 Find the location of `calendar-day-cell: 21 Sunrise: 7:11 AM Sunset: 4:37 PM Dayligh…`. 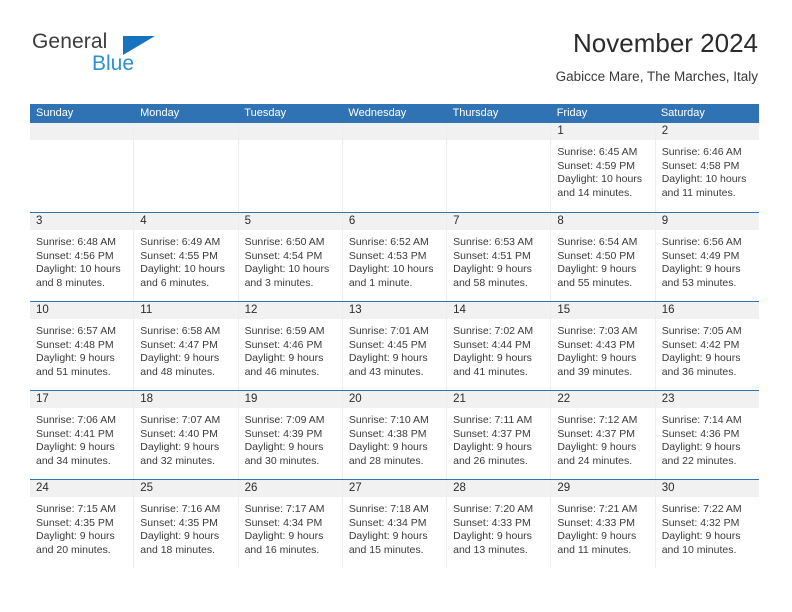

calendar-day-cell: 21 Sunrise: 7:11 AM Sunset: 4:37 PM Dayligh… is located at coordinates (499, 435).